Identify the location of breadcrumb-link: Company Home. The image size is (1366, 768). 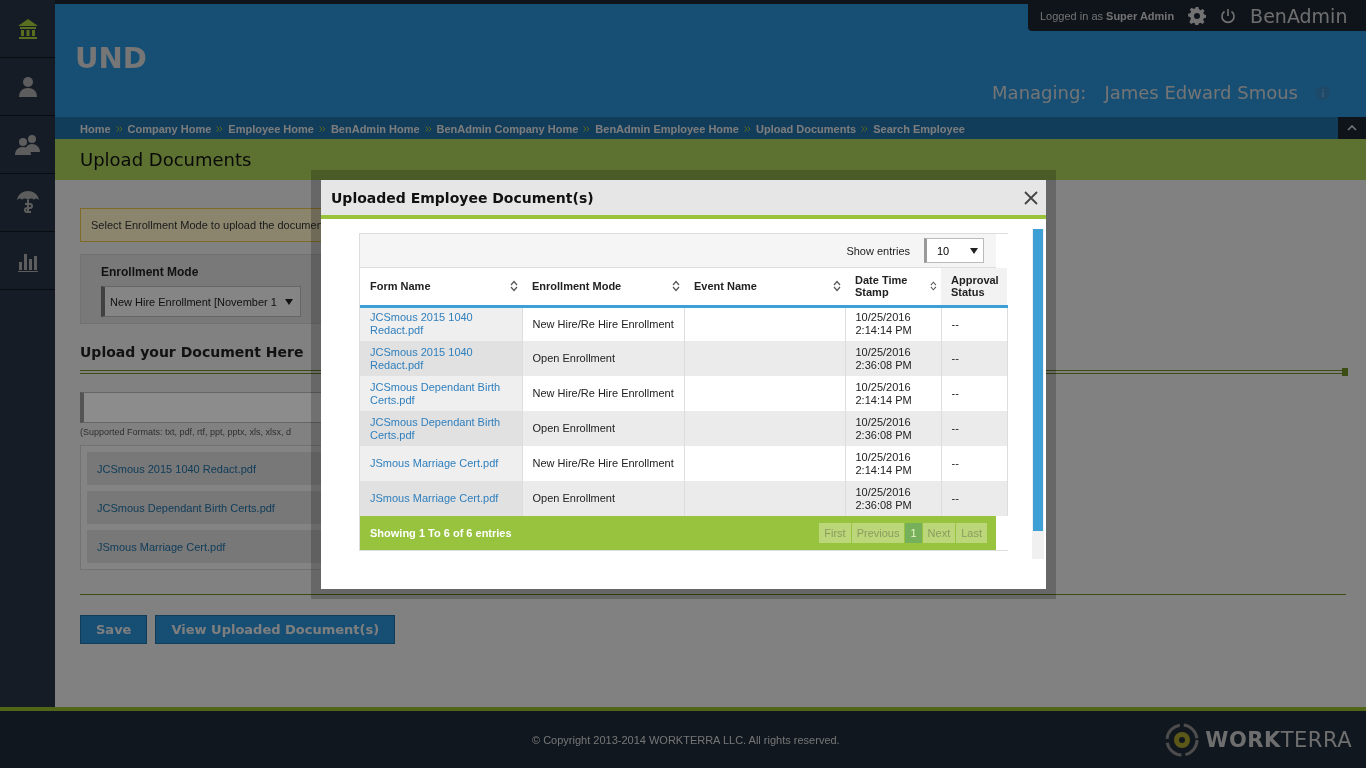
(169, 129).